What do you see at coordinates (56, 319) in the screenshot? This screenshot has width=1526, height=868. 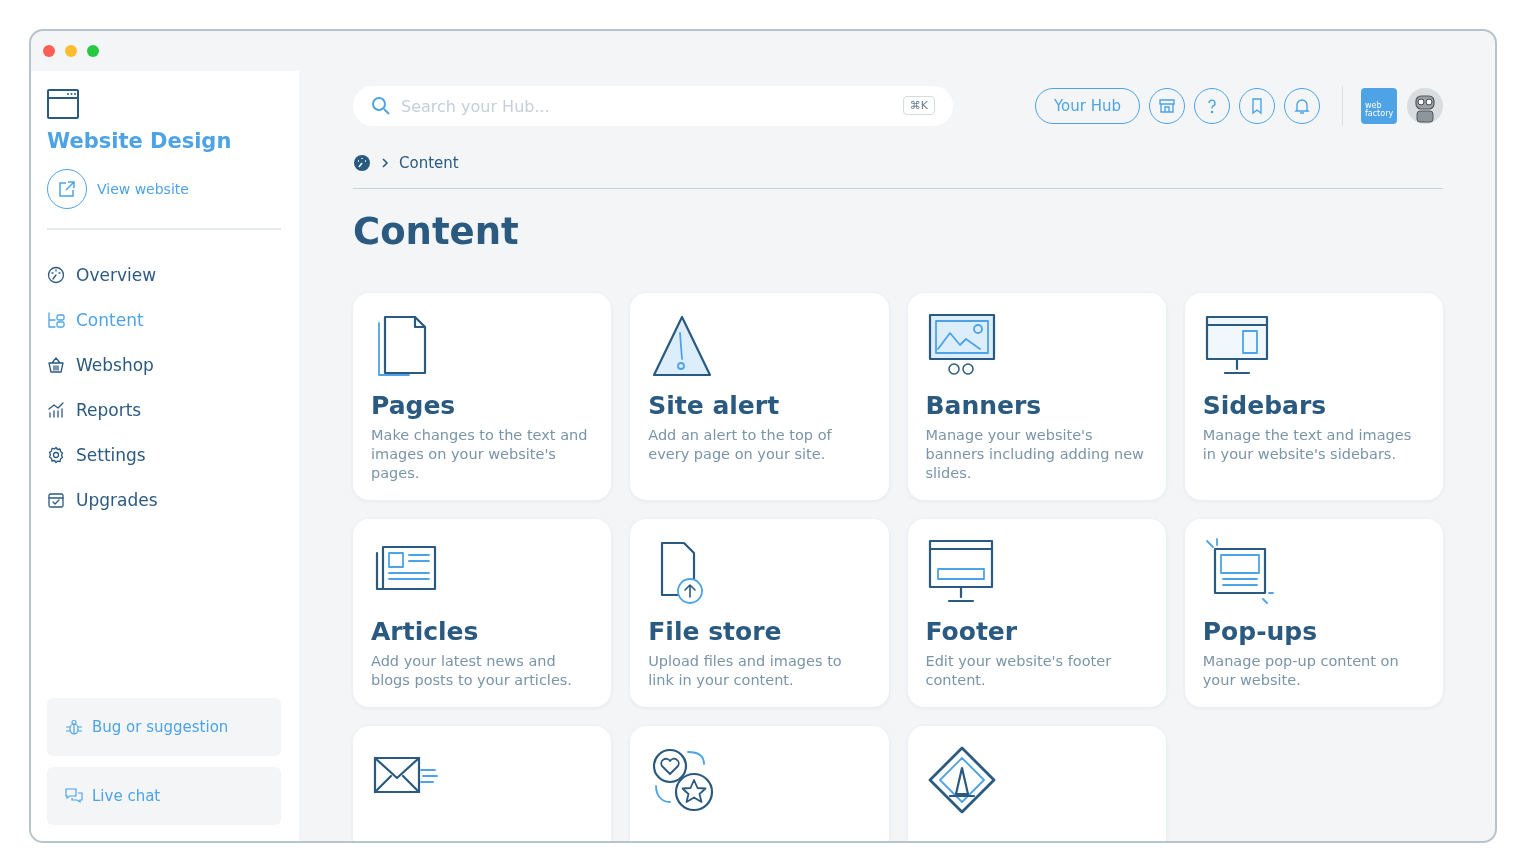 I see `folders-icon` at bounding box center [56, 319].